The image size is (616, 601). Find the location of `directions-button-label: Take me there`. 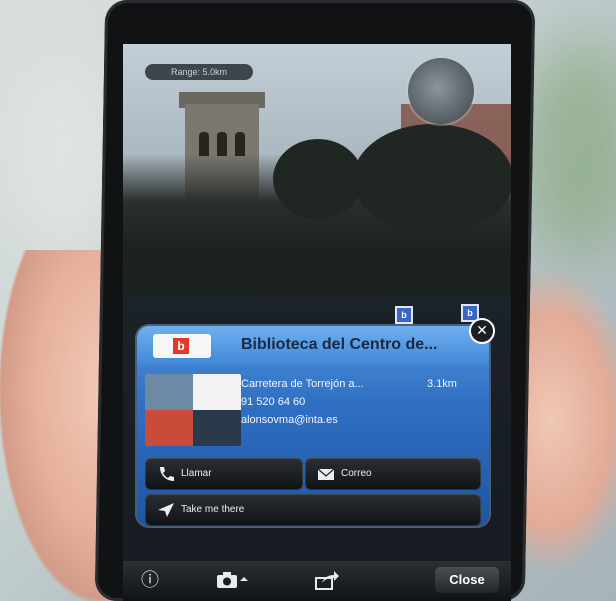

directions-button-label: Take me there is located at coordinates (213, 509).